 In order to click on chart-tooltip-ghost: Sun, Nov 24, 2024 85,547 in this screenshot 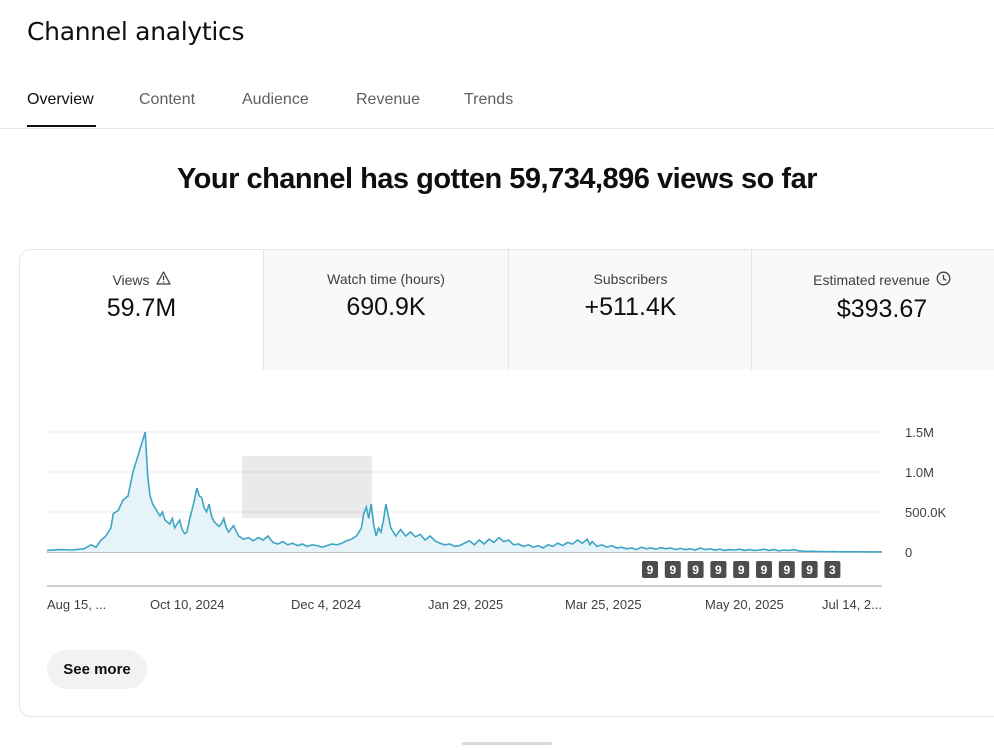, I will do `click(307, 487)`.